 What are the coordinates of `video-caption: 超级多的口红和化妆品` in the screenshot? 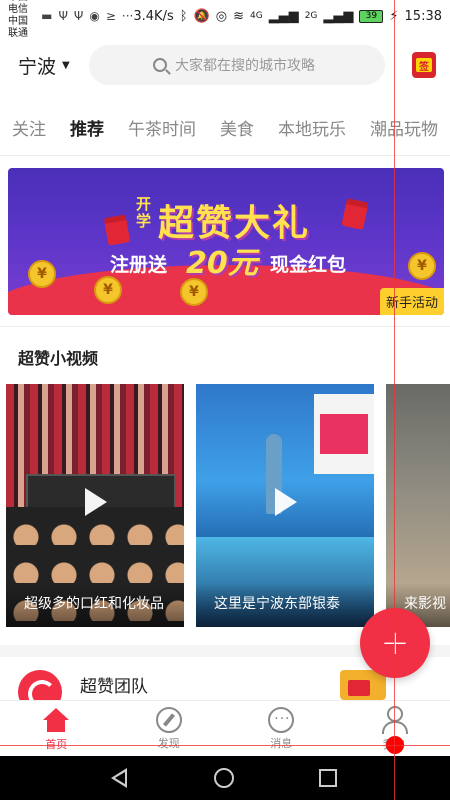 It's located at (95, 605).